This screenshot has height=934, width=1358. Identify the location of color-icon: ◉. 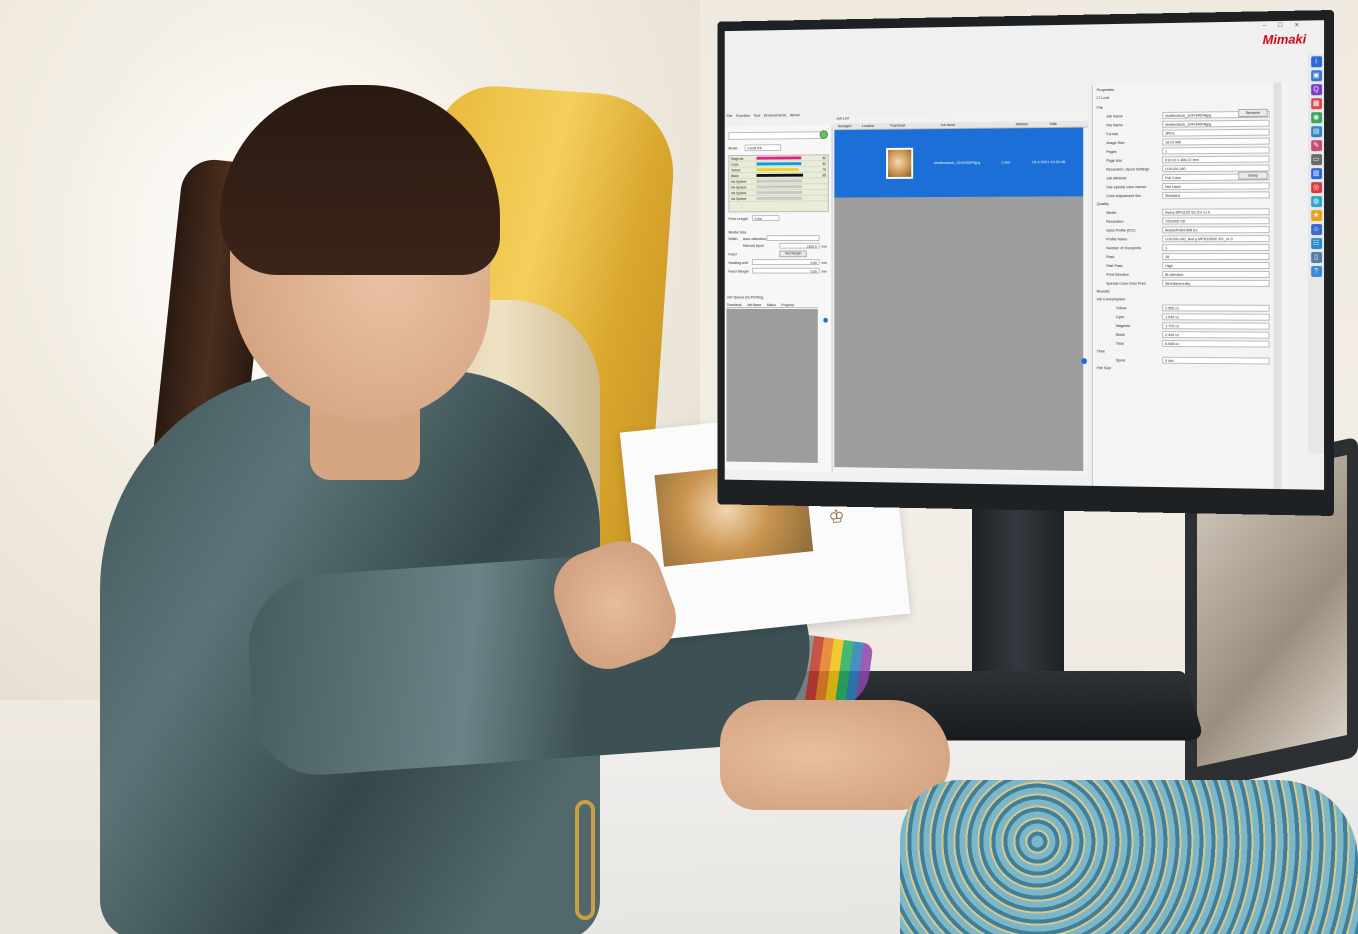
(1316, 118).